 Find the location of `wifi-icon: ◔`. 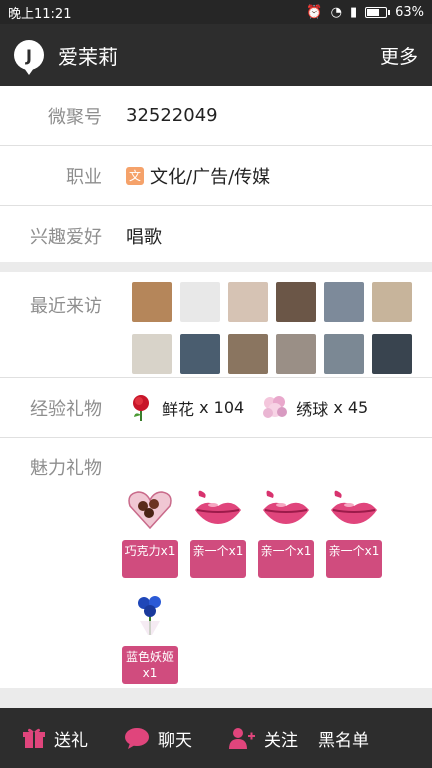

wifi-icon: ◔ is located at coordinates (336, 12).